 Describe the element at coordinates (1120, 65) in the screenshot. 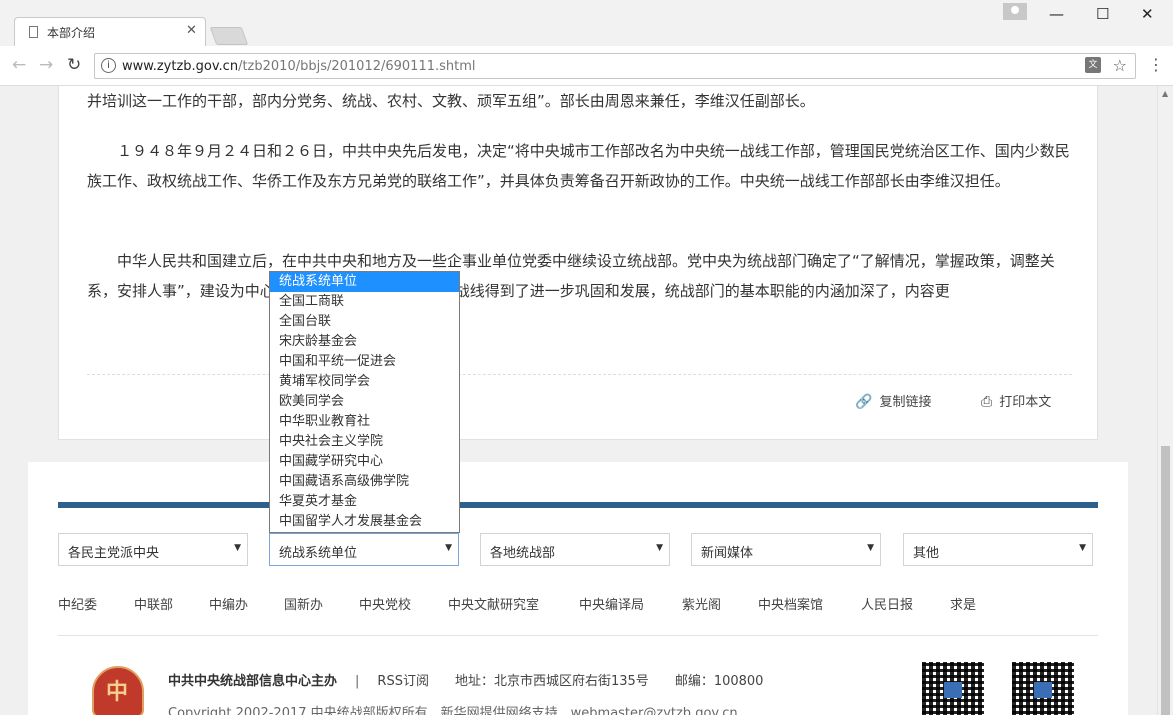

I see `bookmark-star-icon: ☆` at that location.